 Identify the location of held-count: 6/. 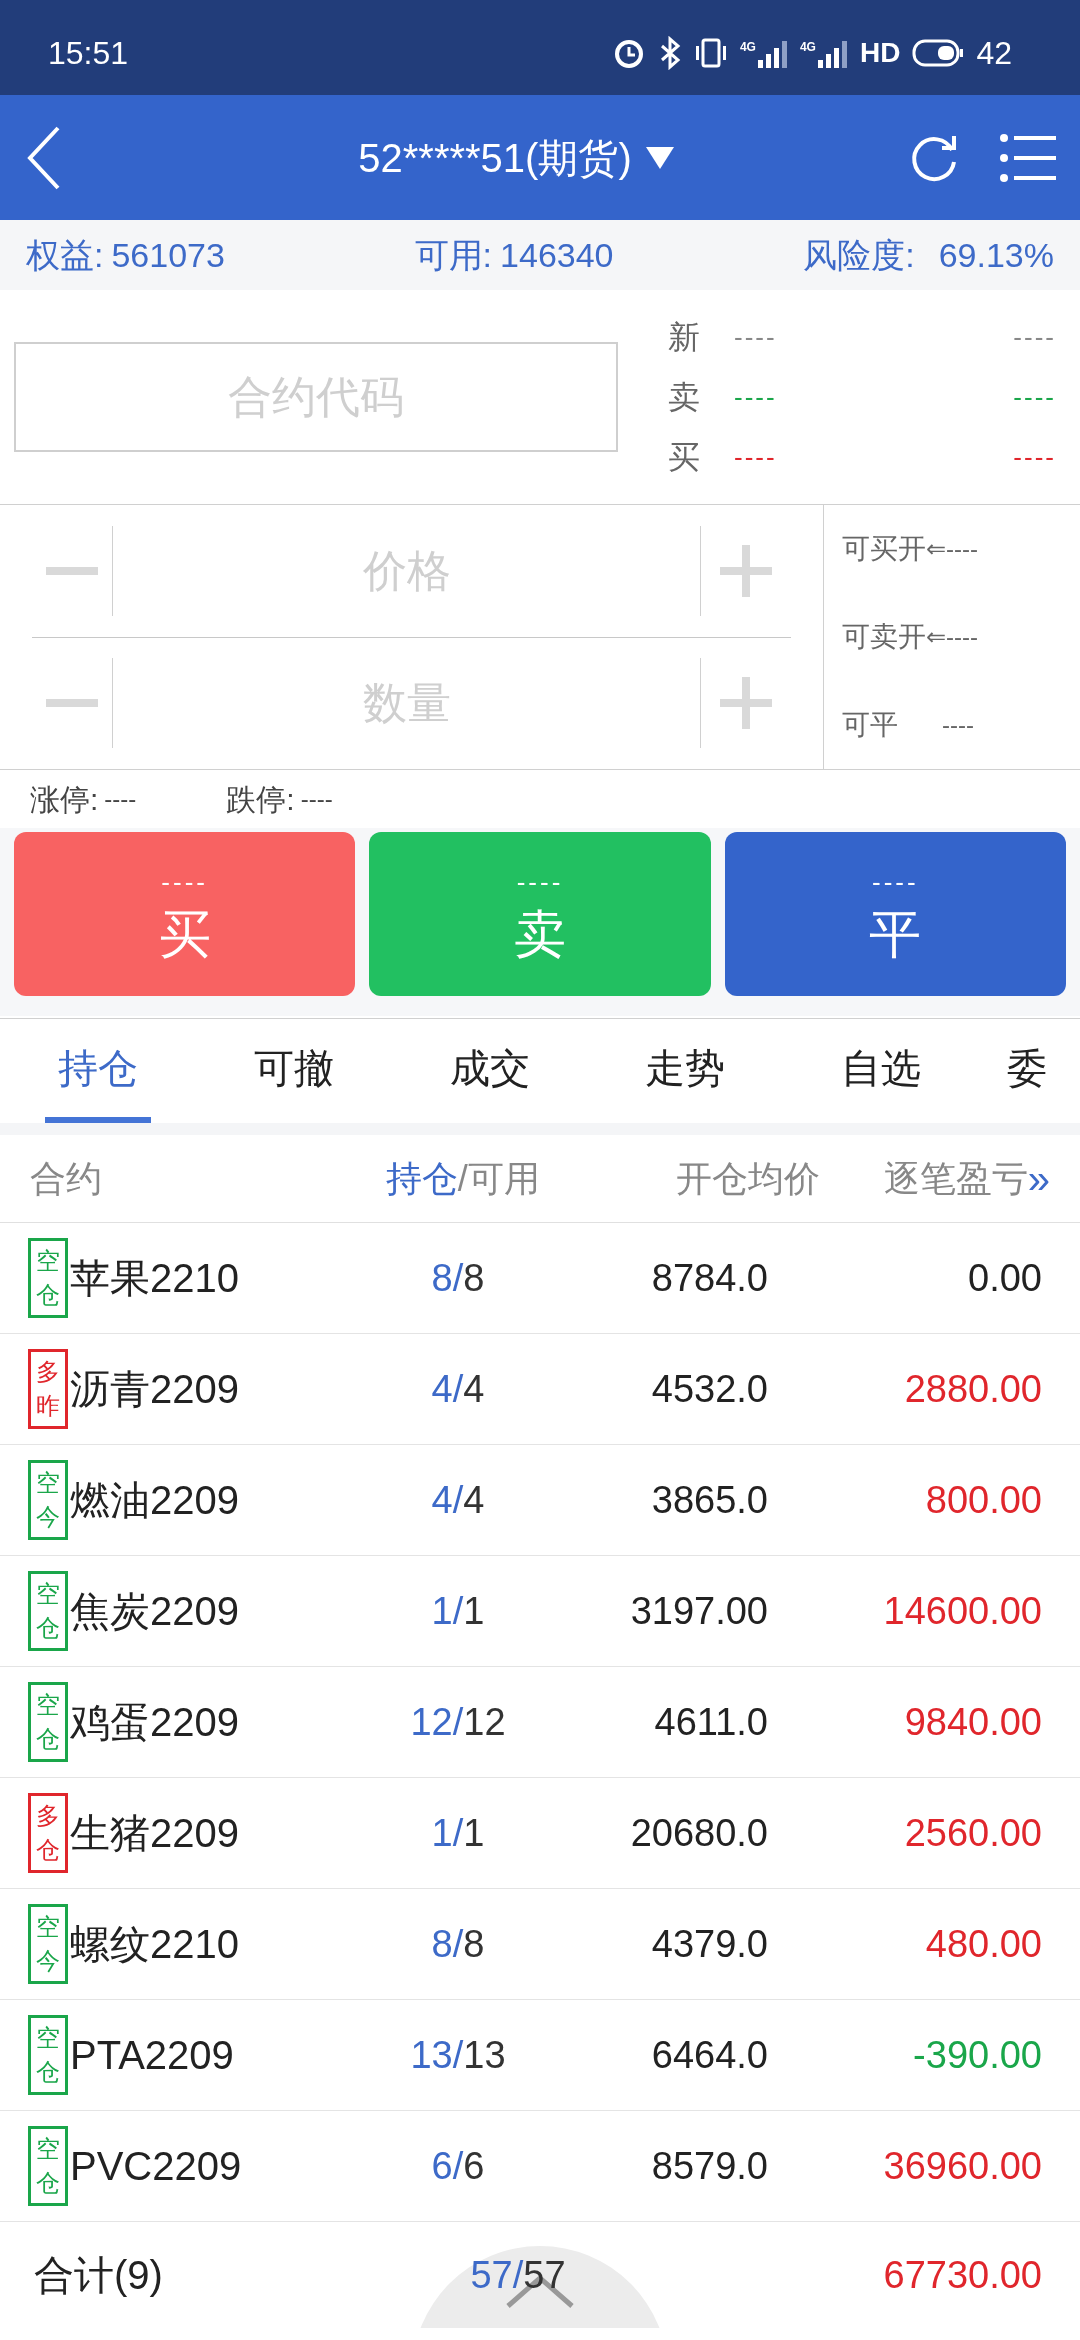
(447, 2166).